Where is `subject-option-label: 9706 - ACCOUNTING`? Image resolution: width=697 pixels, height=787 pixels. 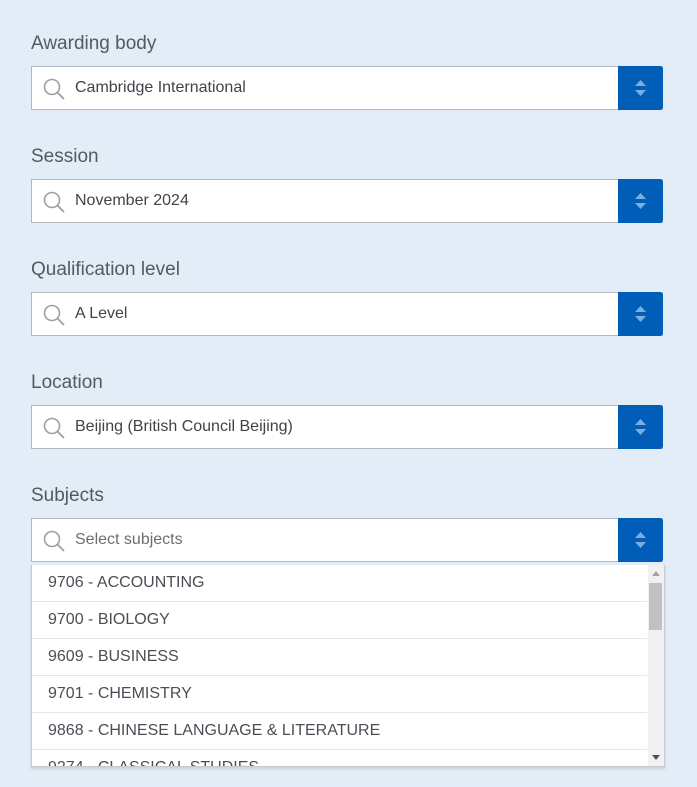
subject-option-label: 9706 - ACCOUNTING is located at coordinates (126, 582).